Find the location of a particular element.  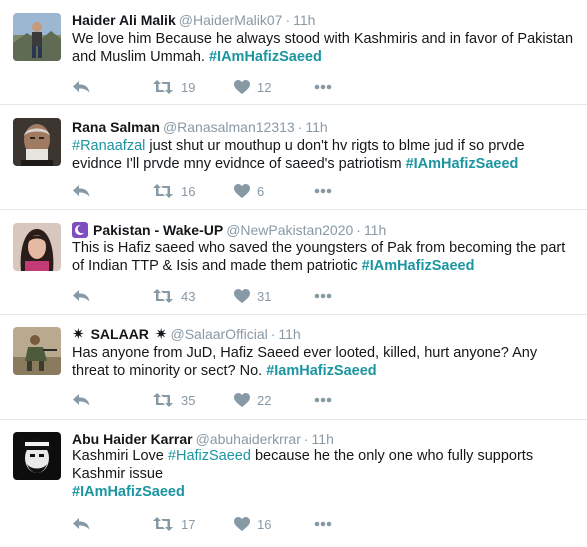

retweet-button: 16 is located at coordinates (173, 191).